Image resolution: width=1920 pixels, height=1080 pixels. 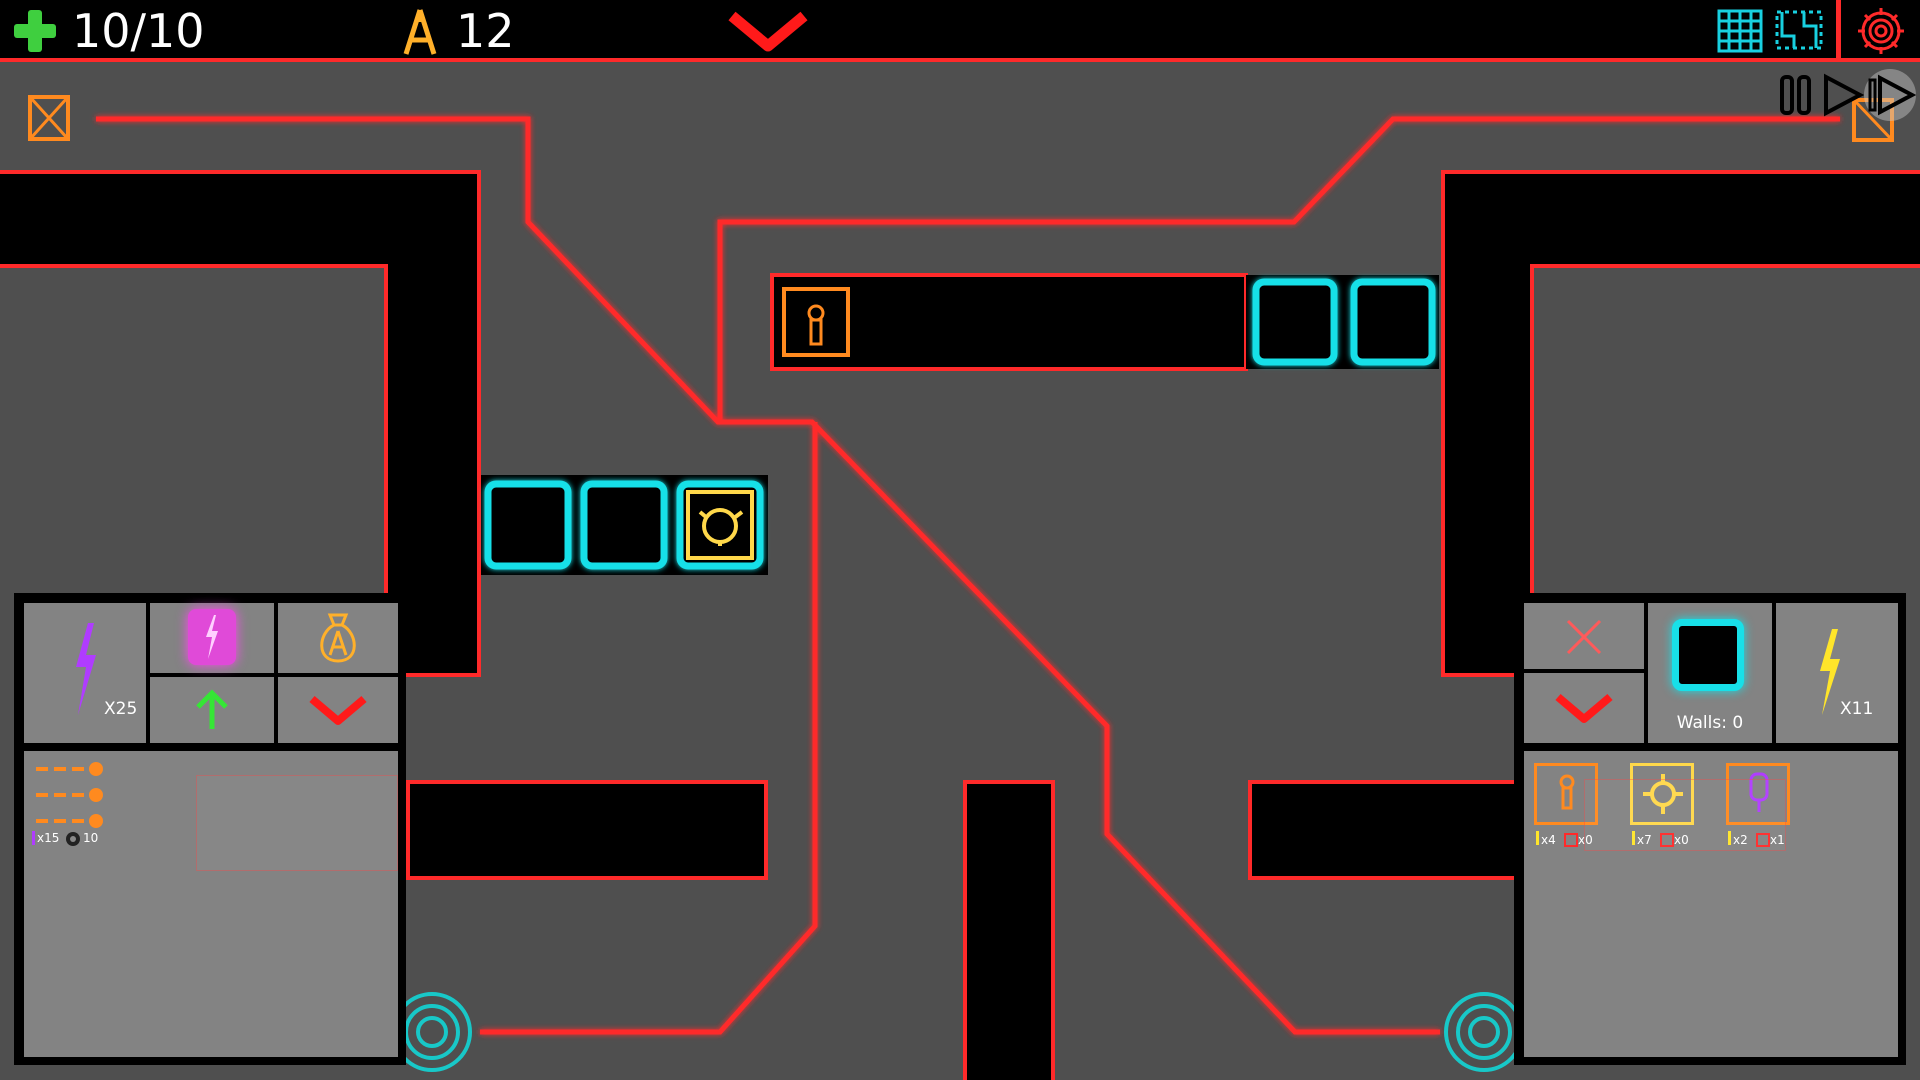 What do you see at coordinates (1711, 904) in the screenshot?
I see `tower-shop-area: x4 x0 x7 x0 x2 x1` at bounding box center [1711, 904].